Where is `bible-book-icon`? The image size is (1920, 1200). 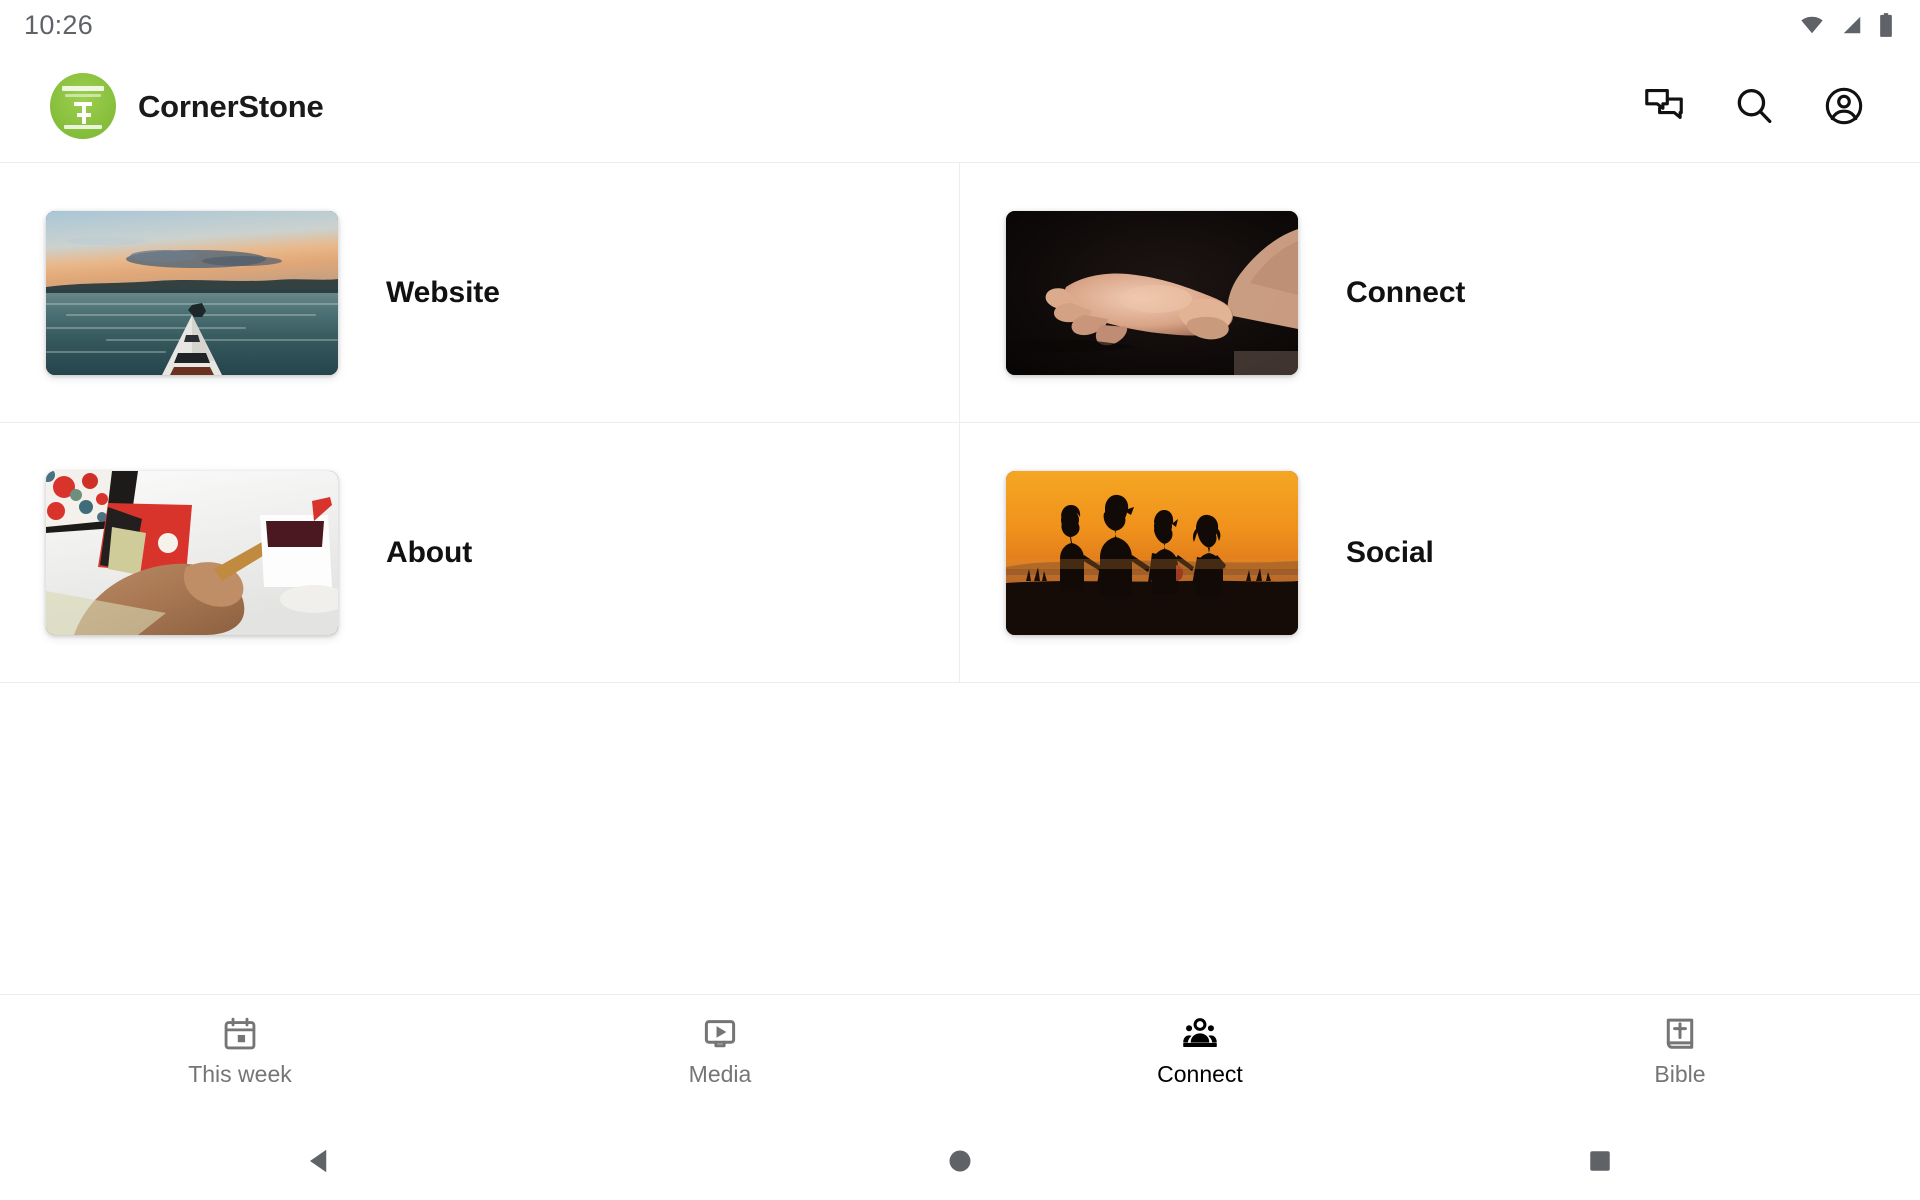 bible-book-icon is located at coordinates (1680, 1034).